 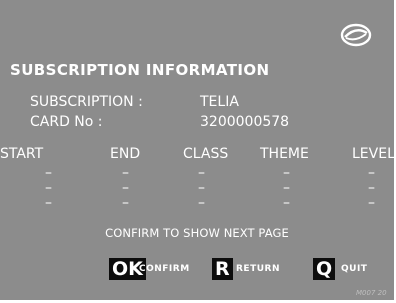 I want to click on subscription-label: SUBSCRIPTION :, so click(x=86, y=102).